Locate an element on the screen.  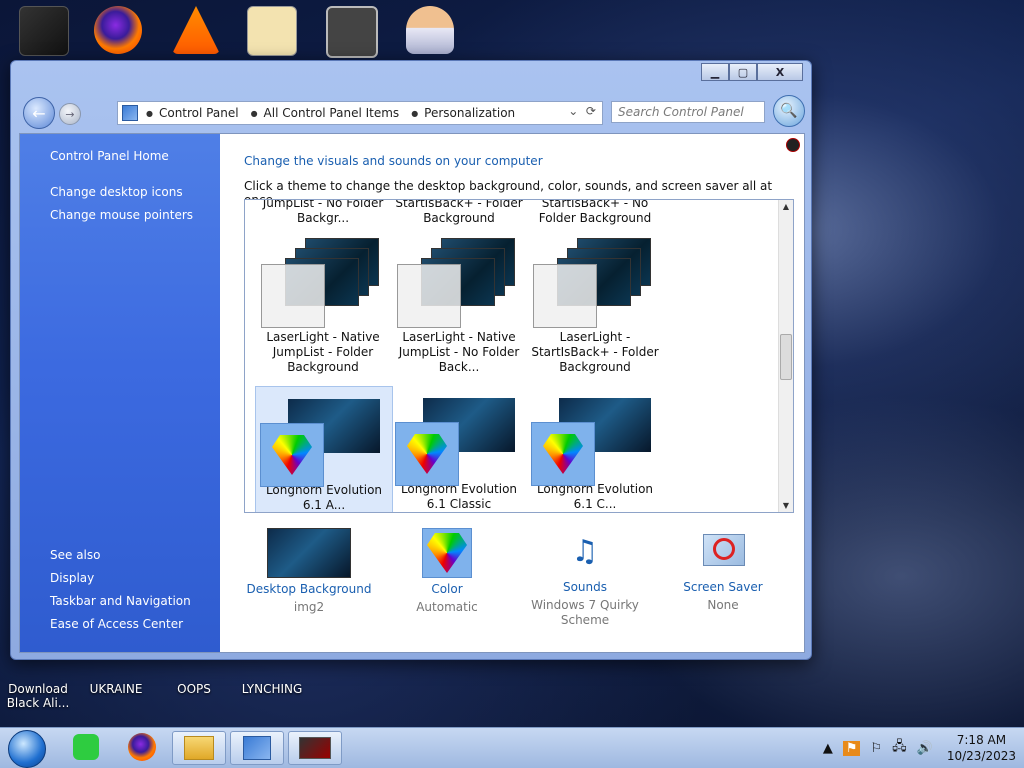
taskbar: ▲ ⚑ ⚐ 🖧 🔊 7:18 AM 10/23/2023 is located at coordinates (512, 747).